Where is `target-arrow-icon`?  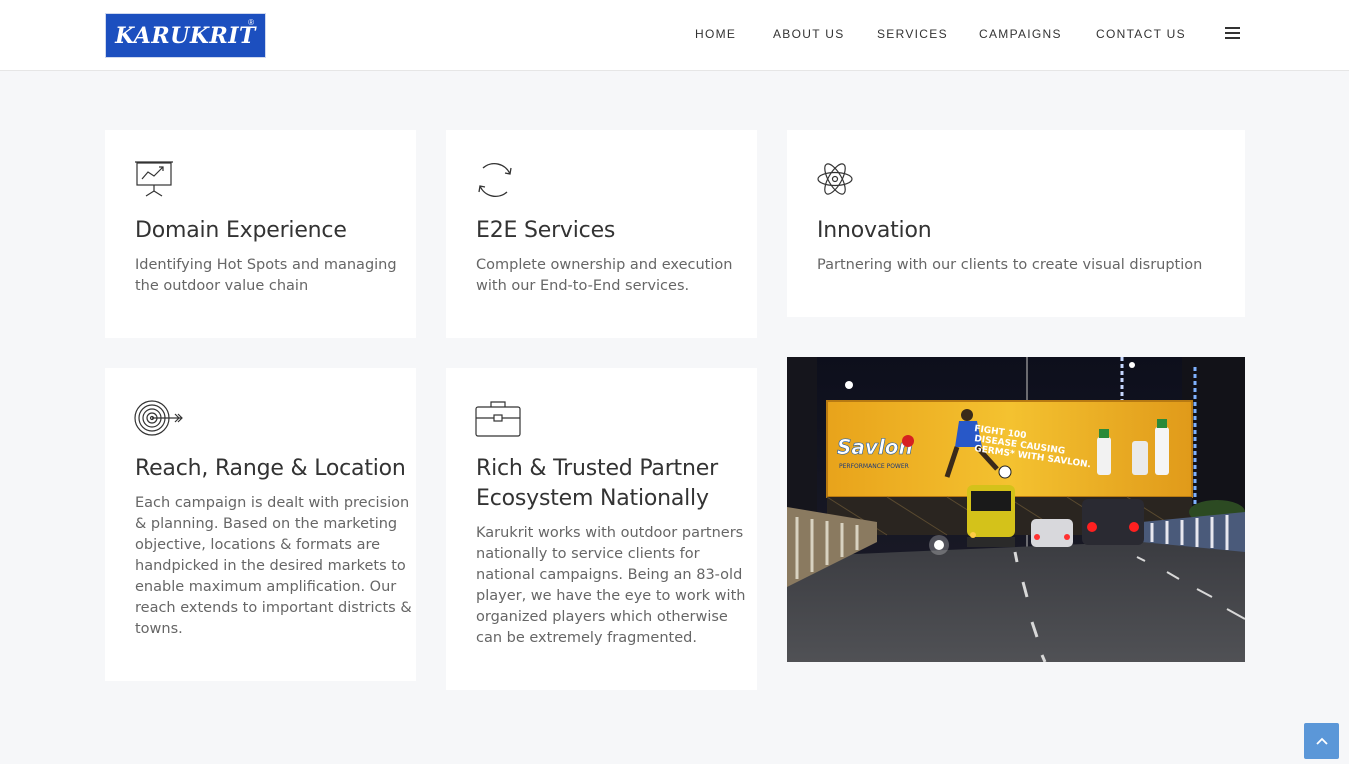
target-arrow-icon is located at coordinates (158, 418).